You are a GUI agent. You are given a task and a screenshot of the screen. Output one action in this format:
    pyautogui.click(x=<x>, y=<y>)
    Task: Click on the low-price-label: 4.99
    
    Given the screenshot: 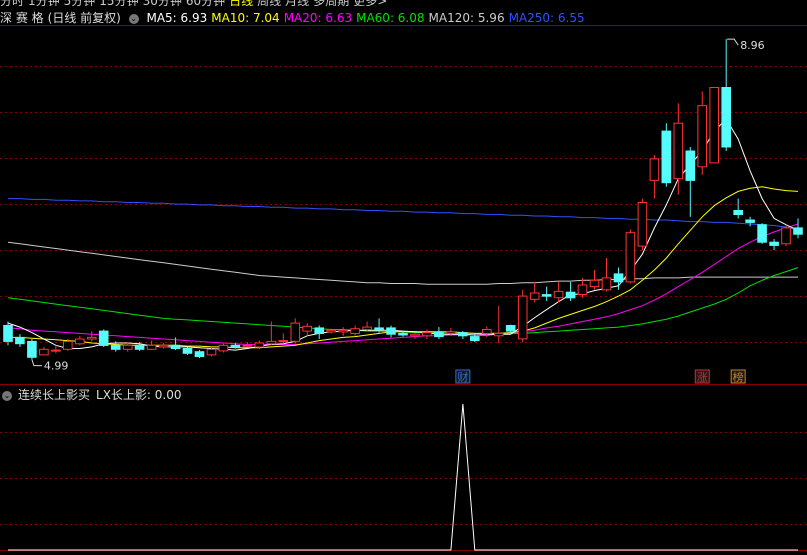 What is the action you would take?
    pyautogui.click(x=56, y=366)
    